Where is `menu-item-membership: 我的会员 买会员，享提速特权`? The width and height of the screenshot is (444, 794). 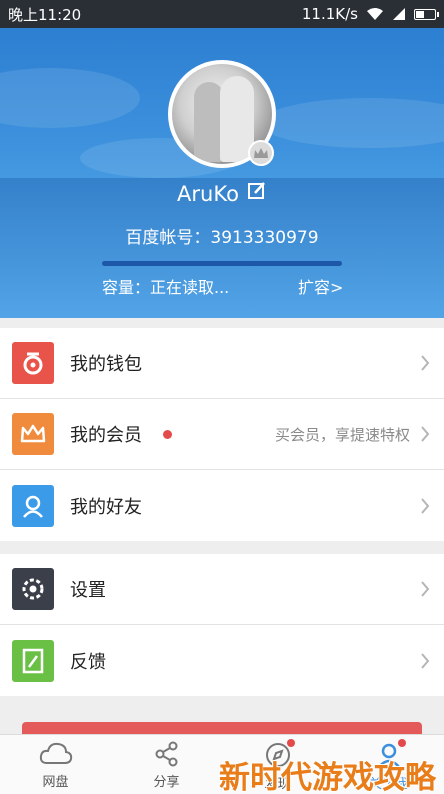
menu-item-membership: 我的会员 买会员，享提速特权 is located at coordinates (222, 434).